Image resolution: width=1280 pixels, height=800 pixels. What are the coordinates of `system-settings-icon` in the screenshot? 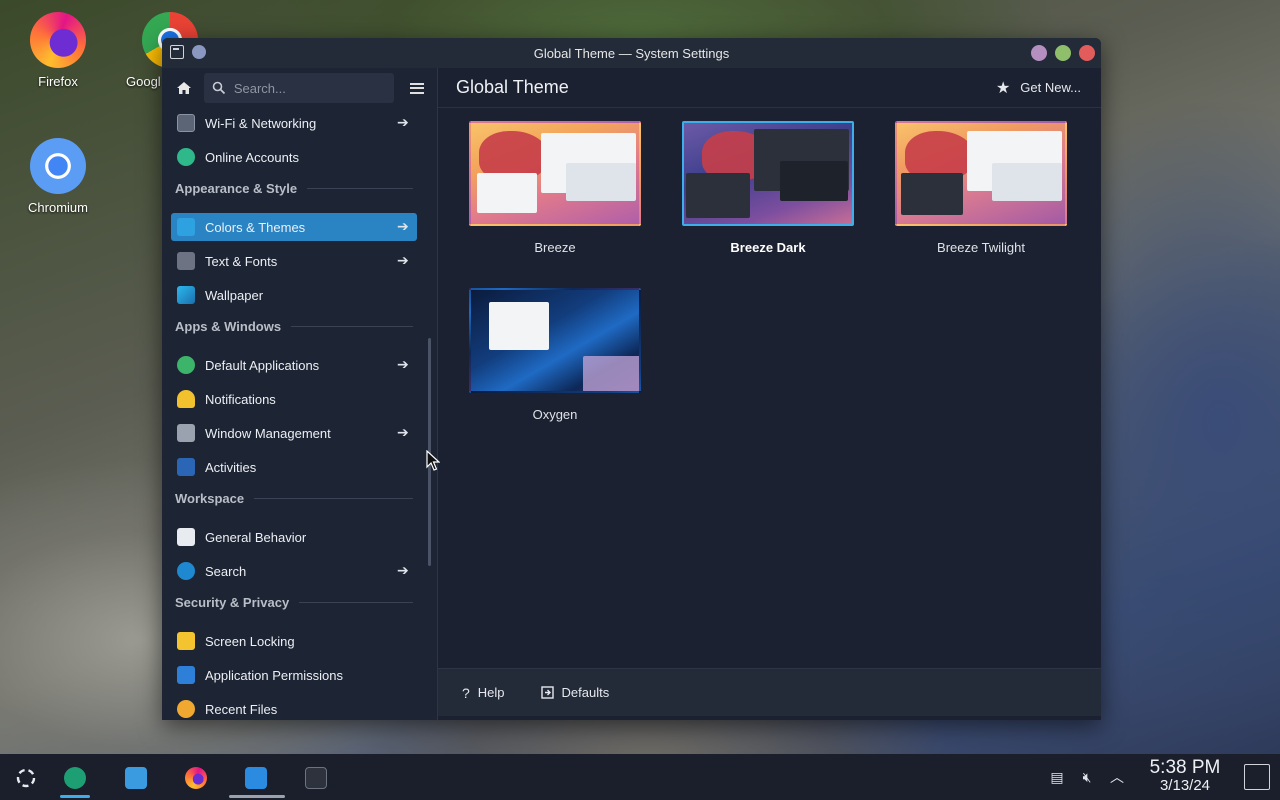 It's located at (75, 778).